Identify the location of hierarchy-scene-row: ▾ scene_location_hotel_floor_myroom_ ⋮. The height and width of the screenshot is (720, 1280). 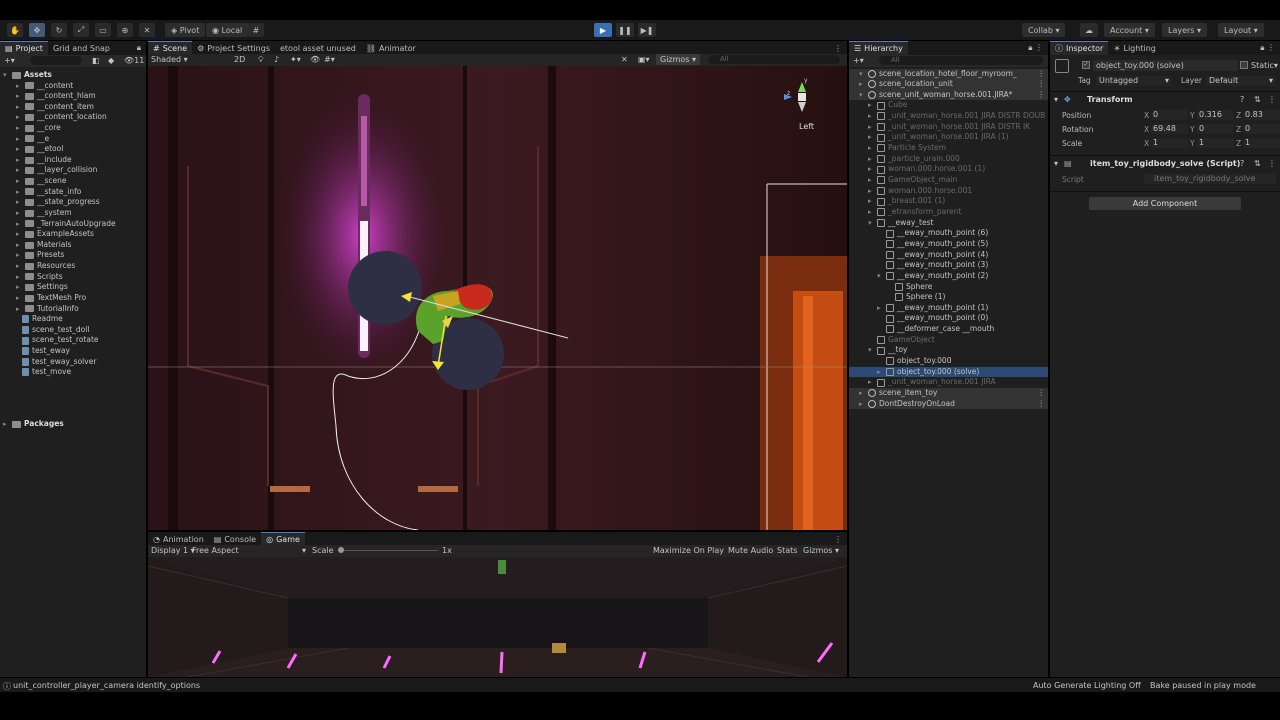
(948, 74).